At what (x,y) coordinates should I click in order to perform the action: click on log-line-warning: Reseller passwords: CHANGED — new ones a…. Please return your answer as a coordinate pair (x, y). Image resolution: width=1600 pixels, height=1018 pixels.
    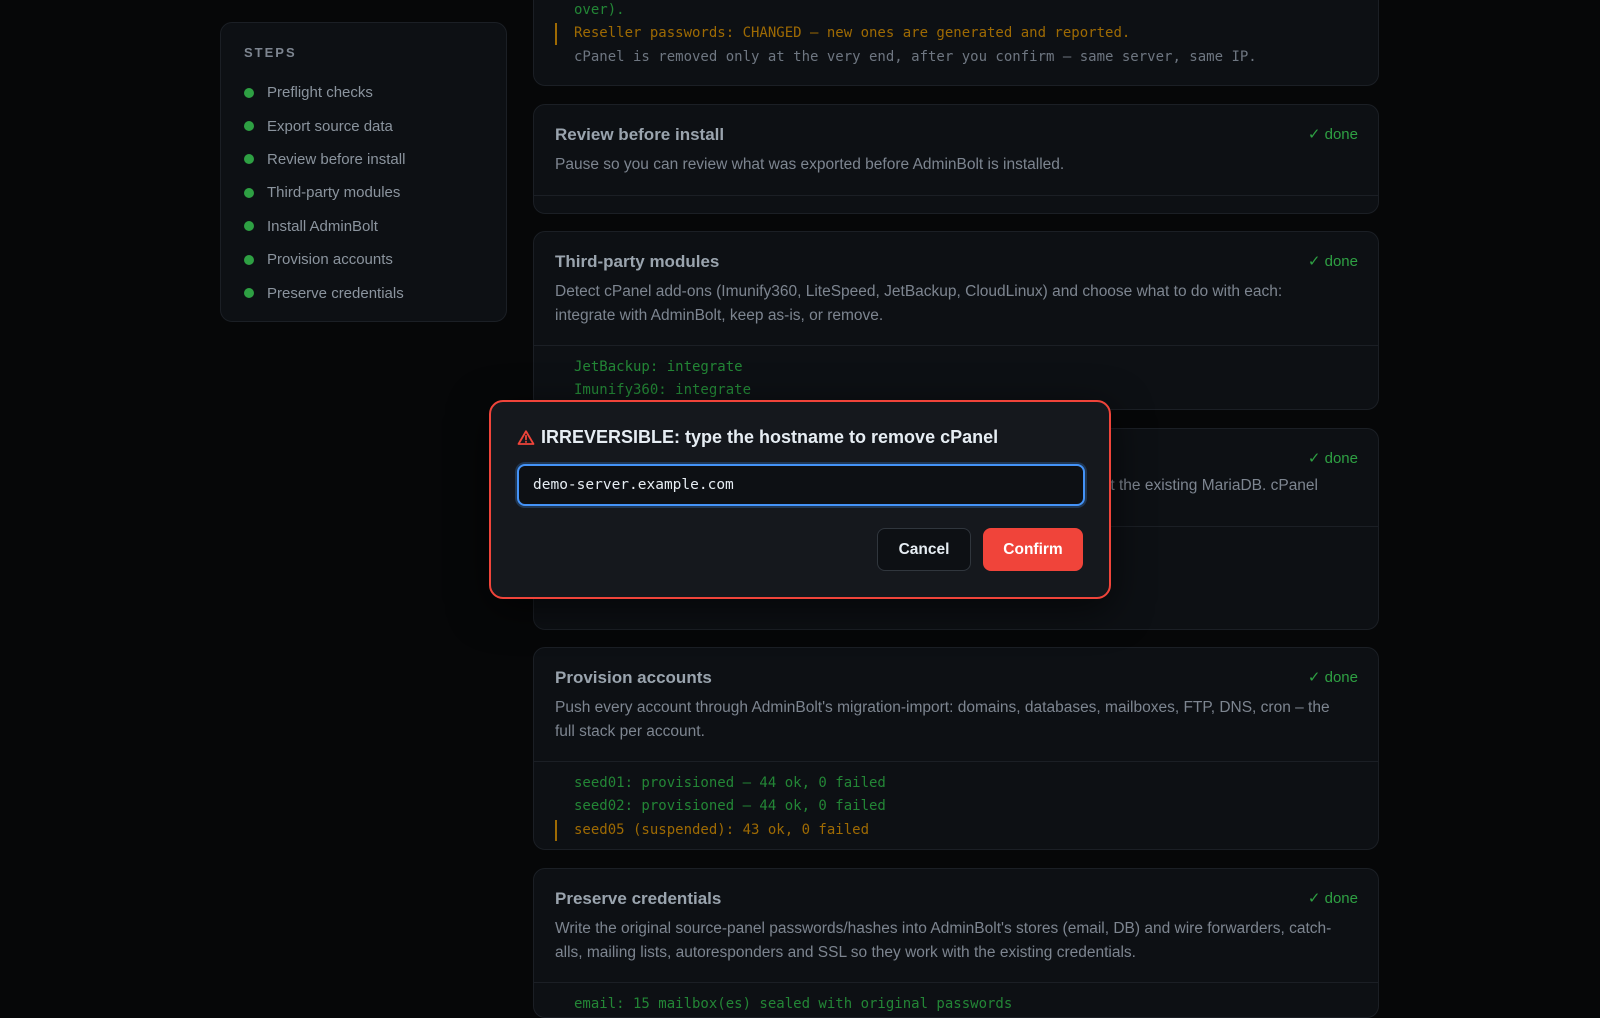
    Looking at the image, I should click on (956, 34).